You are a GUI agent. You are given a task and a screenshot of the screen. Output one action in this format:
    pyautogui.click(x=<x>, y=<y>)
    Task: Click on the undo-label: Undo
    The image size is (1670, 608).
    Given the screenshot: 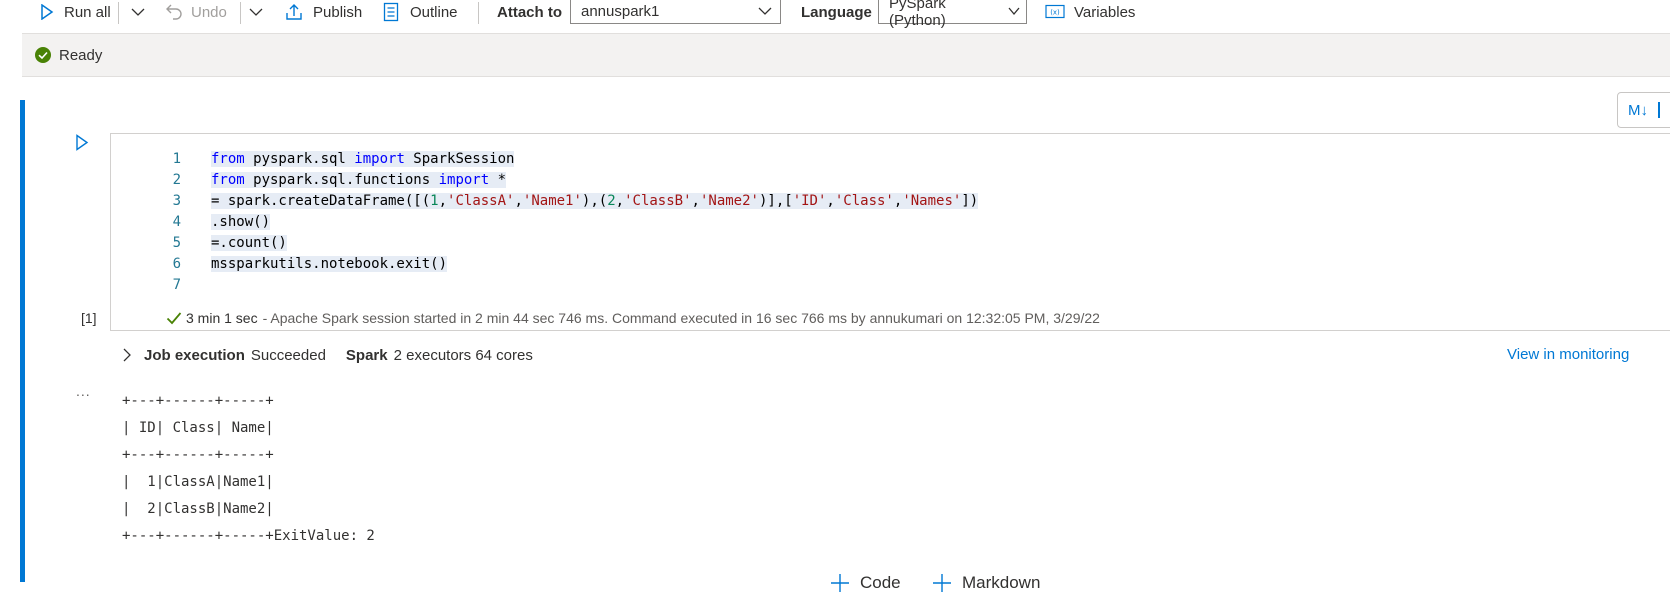 What is the action you would take?
    pyautogui.click(x=209, y=12)
    